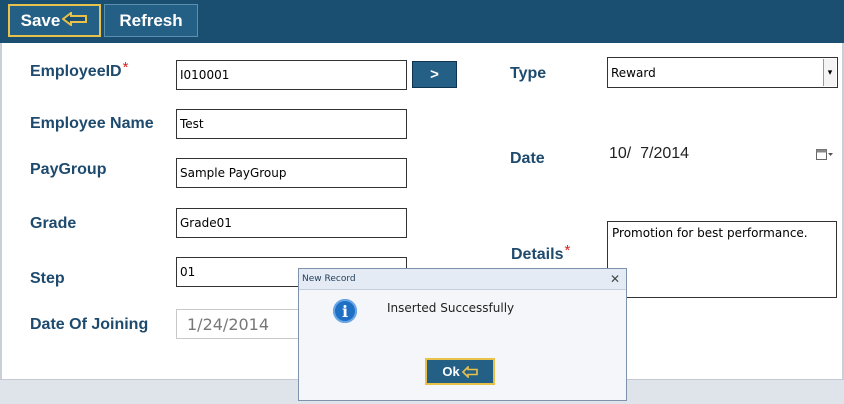 The image size is (844, 404). What do you see at coordinates (722, 259) in the screenshot?
I see `details-textarea: Promotion for best performance.` at bounding box center [722, 259].